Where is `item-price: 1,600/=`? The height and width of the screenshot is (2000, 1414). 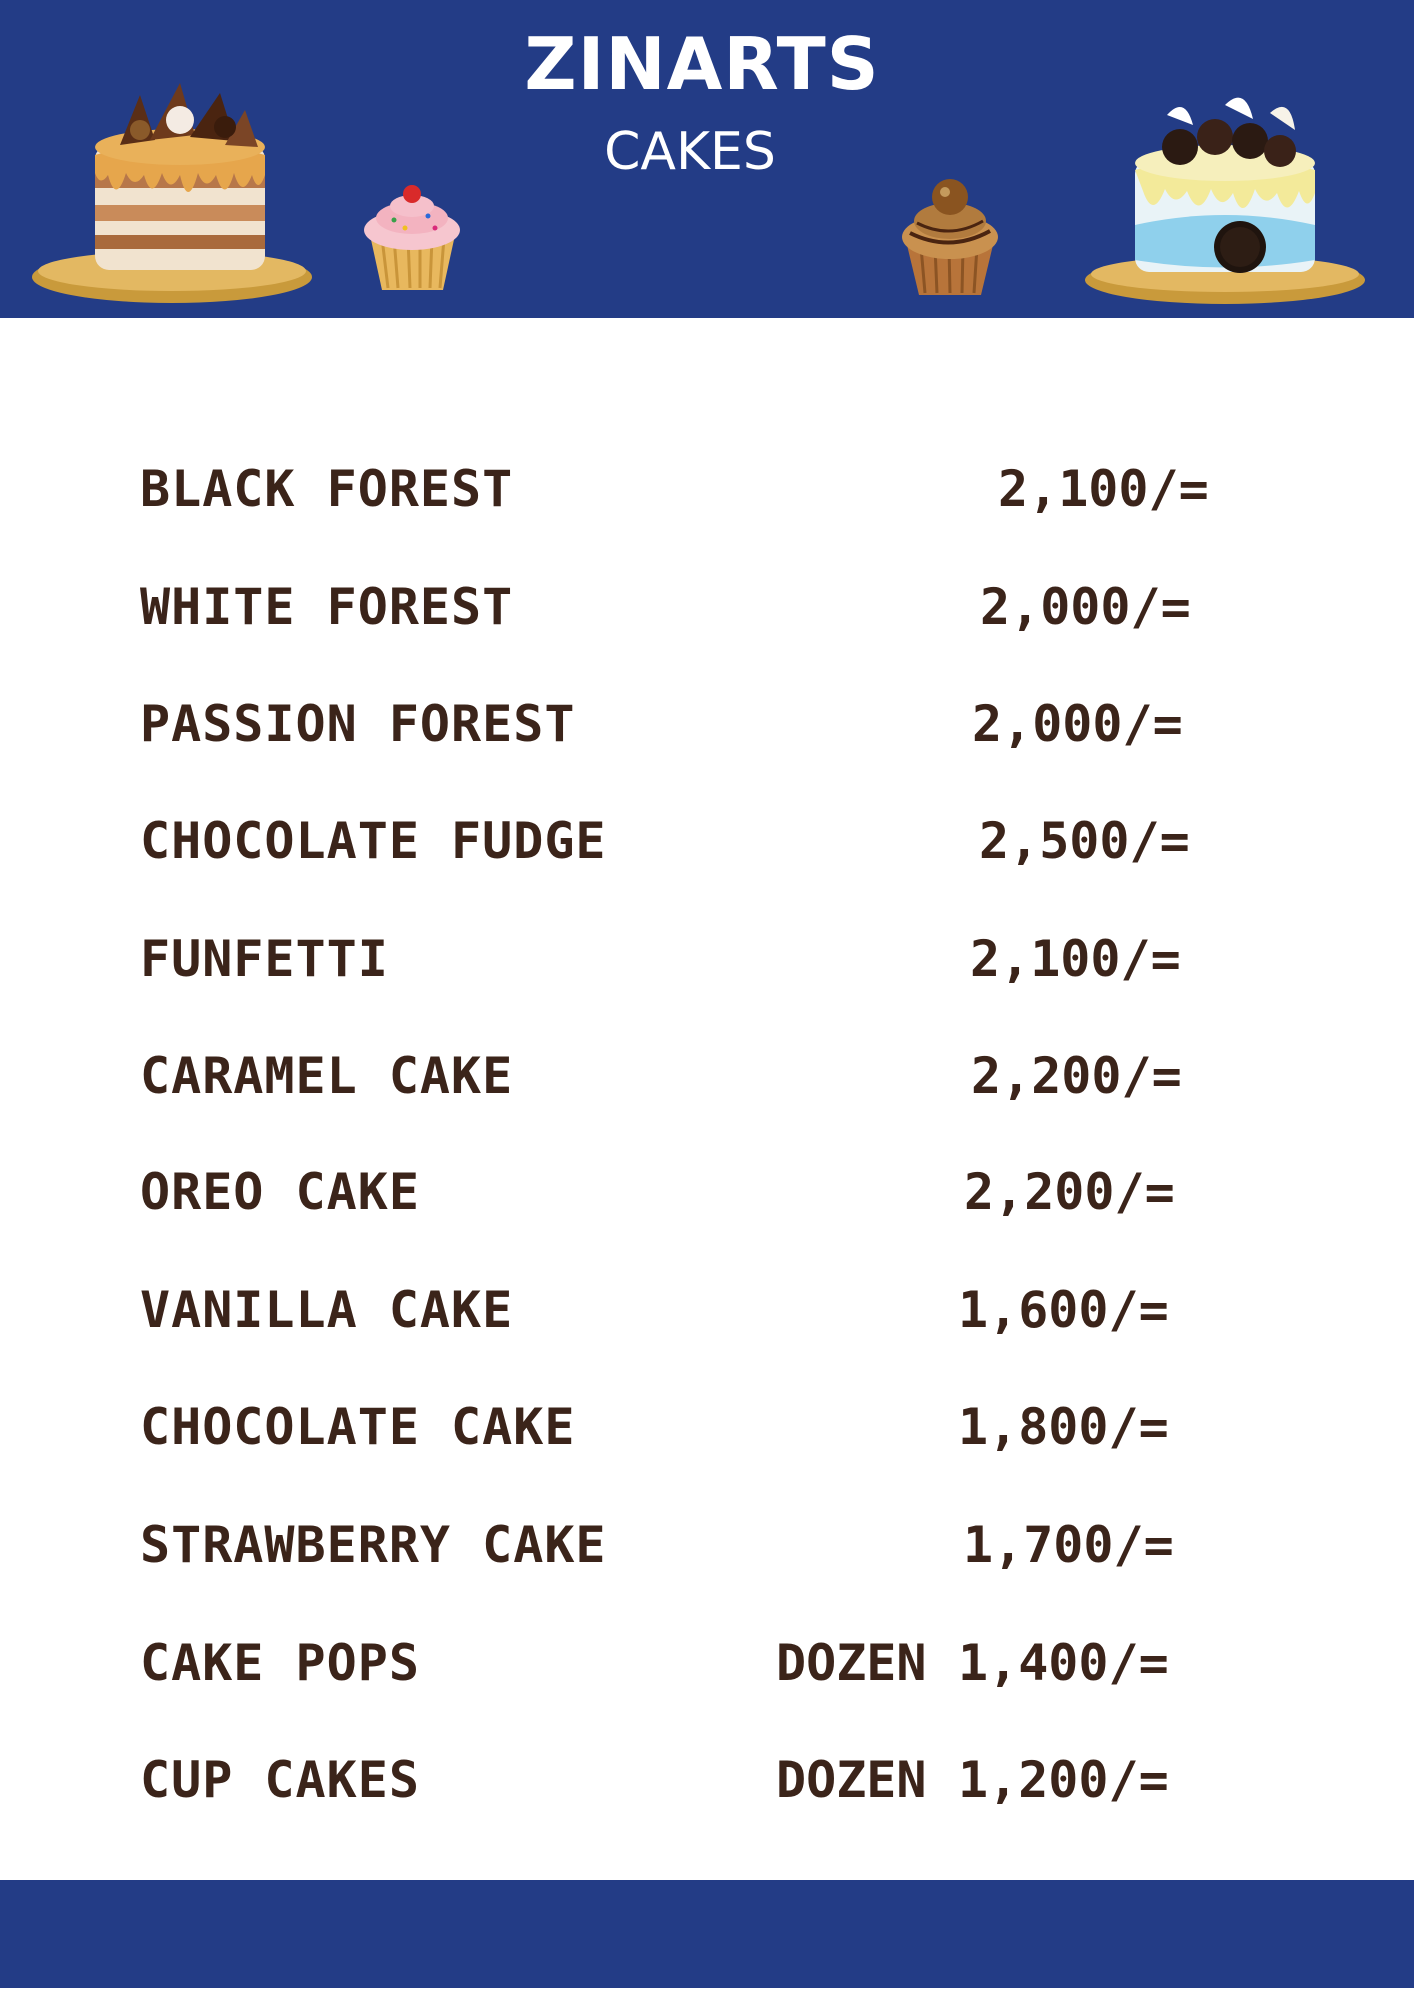 item-price: 1,600/= is located at coordinates (1063, 1310).